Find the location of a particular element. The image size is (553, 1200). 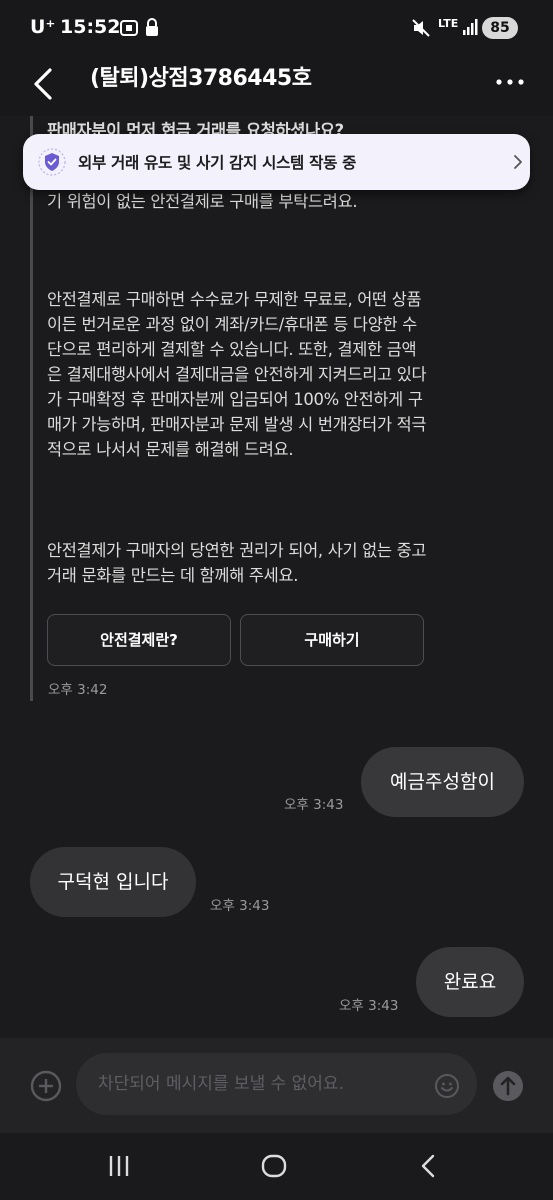

home-icon is located at coordinates (274, 1168).